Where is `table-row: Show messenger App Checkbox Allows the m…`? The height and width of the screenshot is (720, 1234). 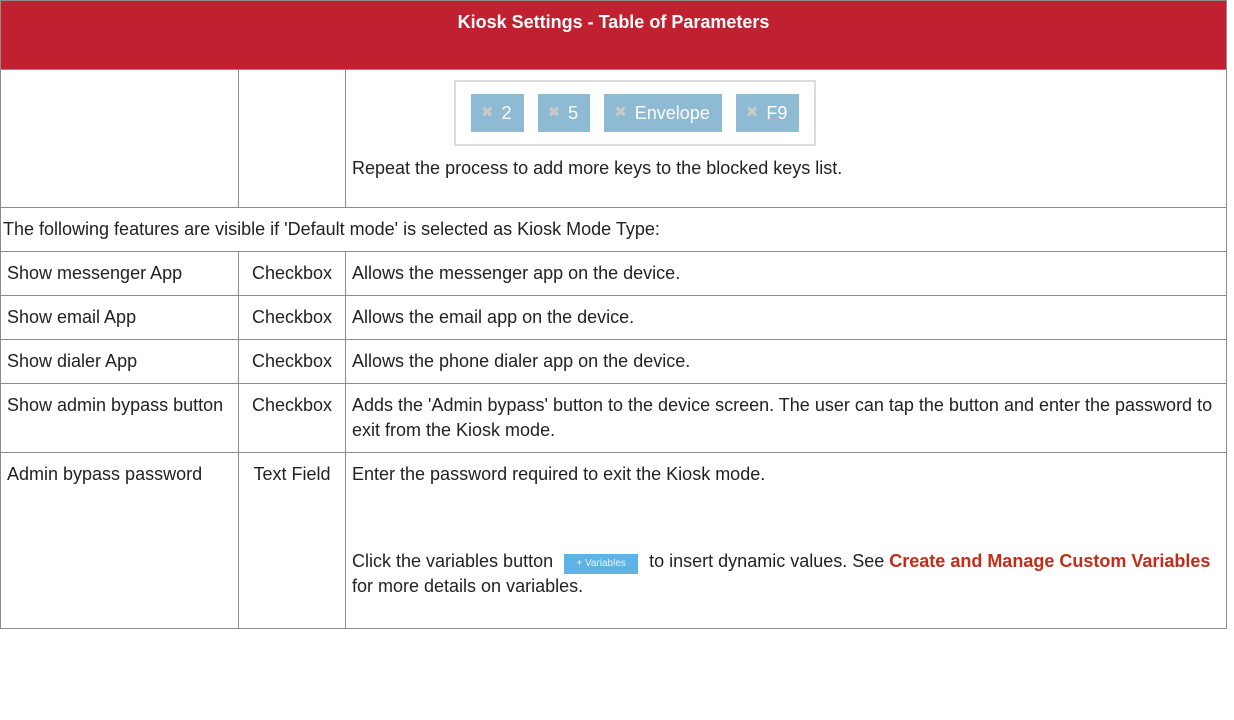 table-row: Show messenger App Checkbox Allows the m… is located at coordinates (614, 273).